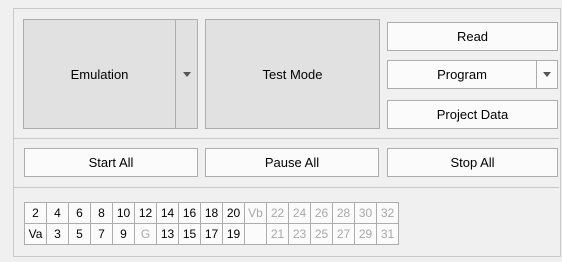  What do you see at coordinates (190, 213) in the screenshot?
I see `channel-button: 16` at bounding box center [190, 213].